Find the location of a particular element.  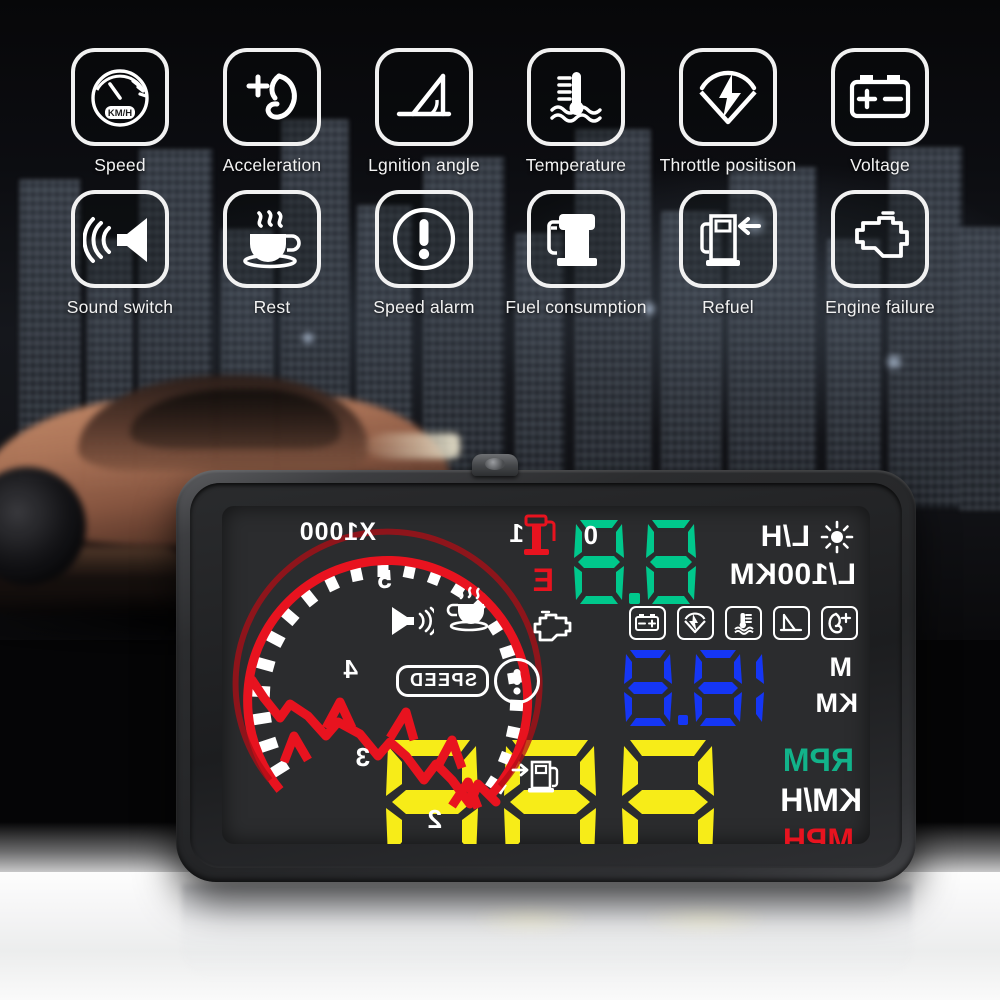

feature-throttle-position: Throttle positison is located at coordinates (728, 112).